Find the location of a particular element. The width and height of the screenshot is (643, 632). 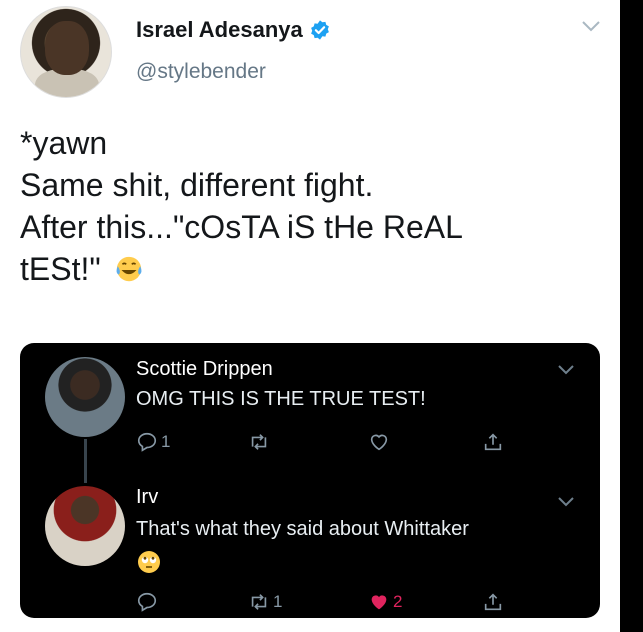

tweet-line-2: Same shit, different fight. is located at coordinates (197, 185).